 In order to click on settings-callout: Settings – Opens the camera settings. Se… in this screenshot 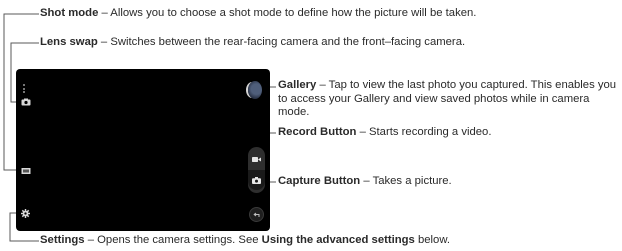, I will do `click(245, 241)`.